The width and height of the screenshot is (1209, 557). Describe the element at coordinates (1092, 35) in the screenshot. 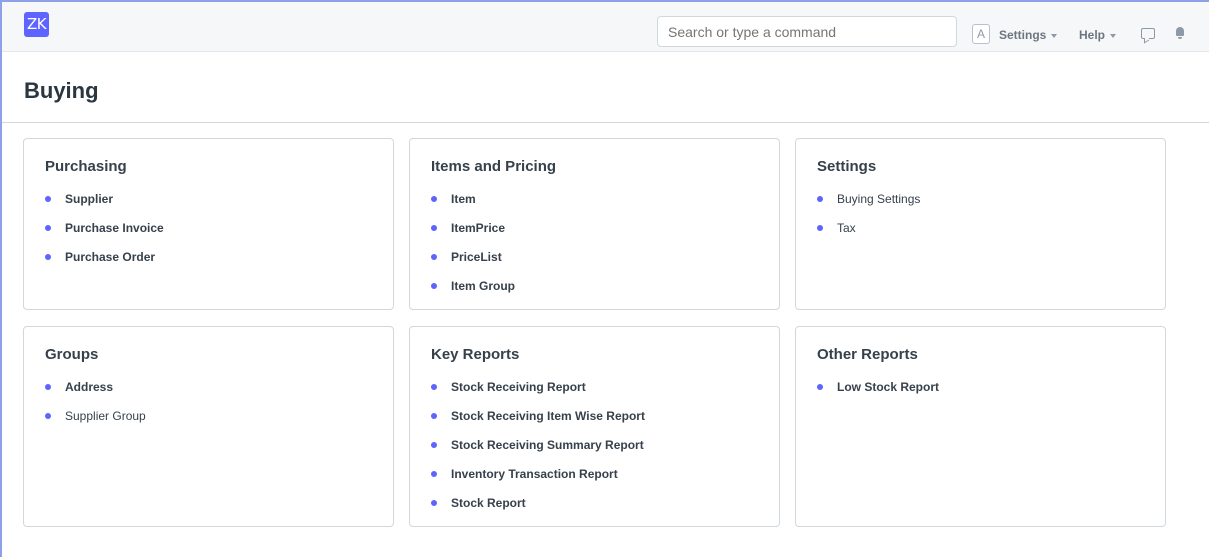

I see `help-label: Help` at that location.